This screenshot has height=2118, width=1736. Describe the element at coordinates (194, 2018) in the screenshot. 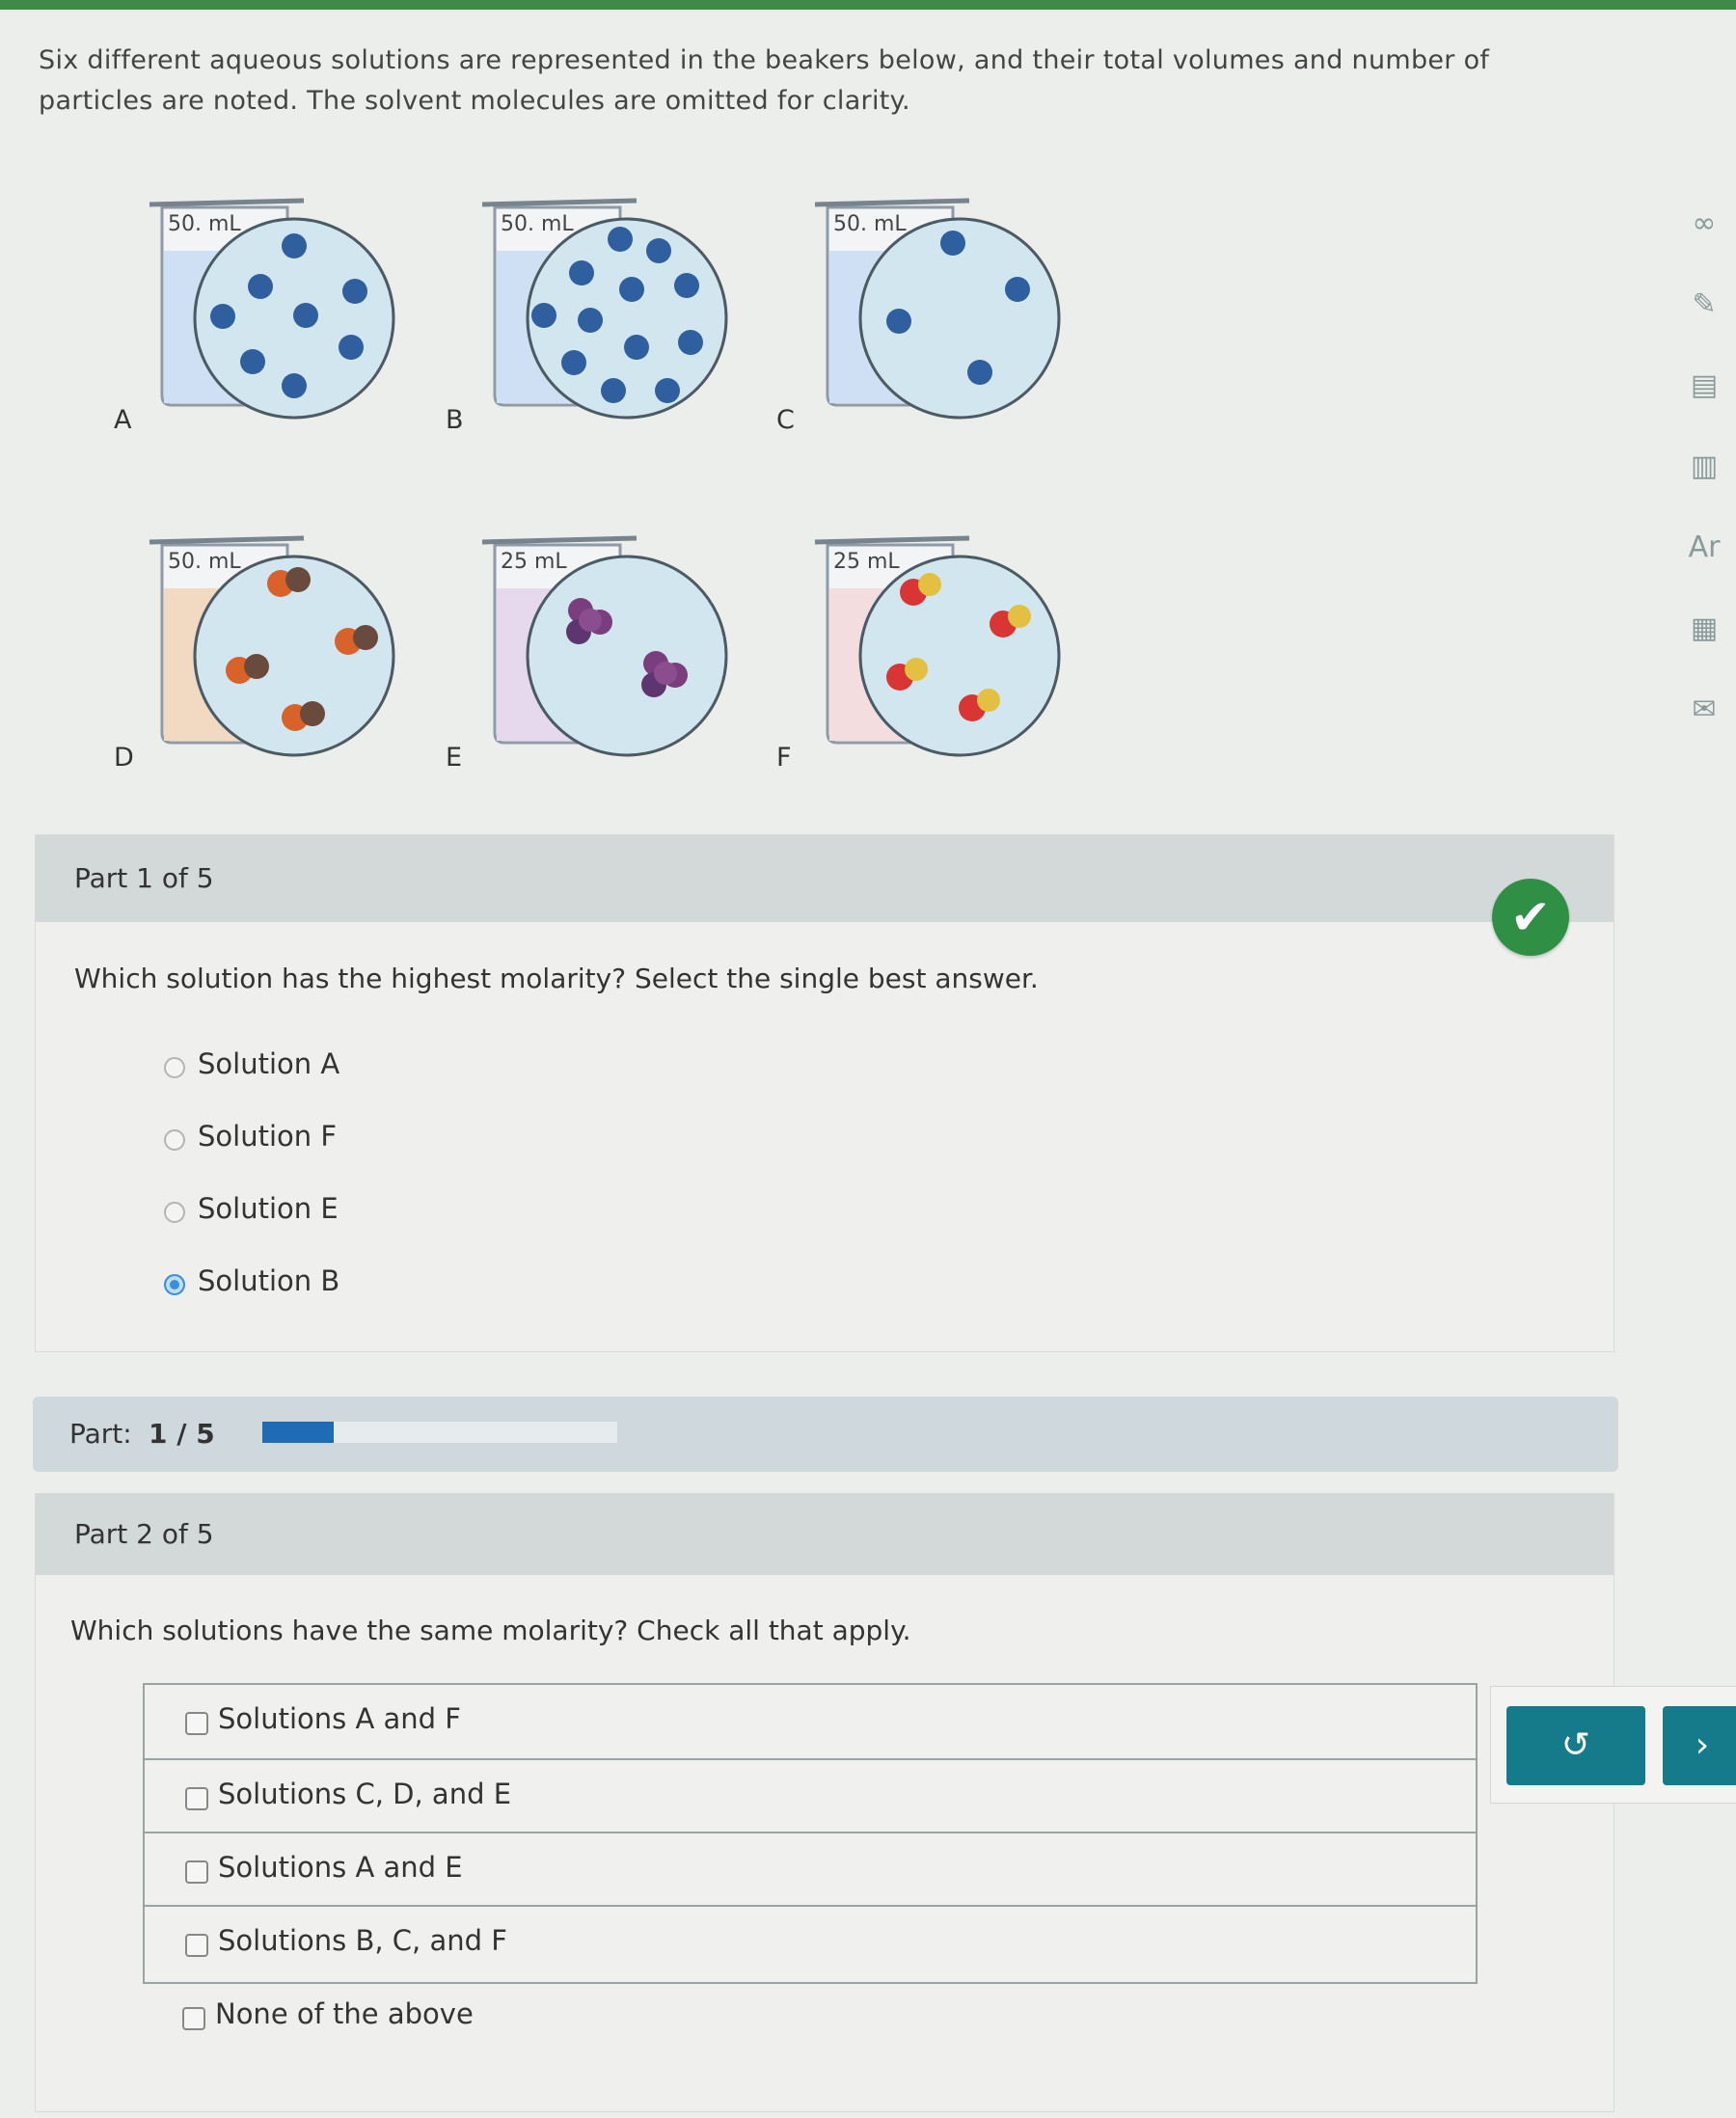

I see `checkbox-none` at that location.